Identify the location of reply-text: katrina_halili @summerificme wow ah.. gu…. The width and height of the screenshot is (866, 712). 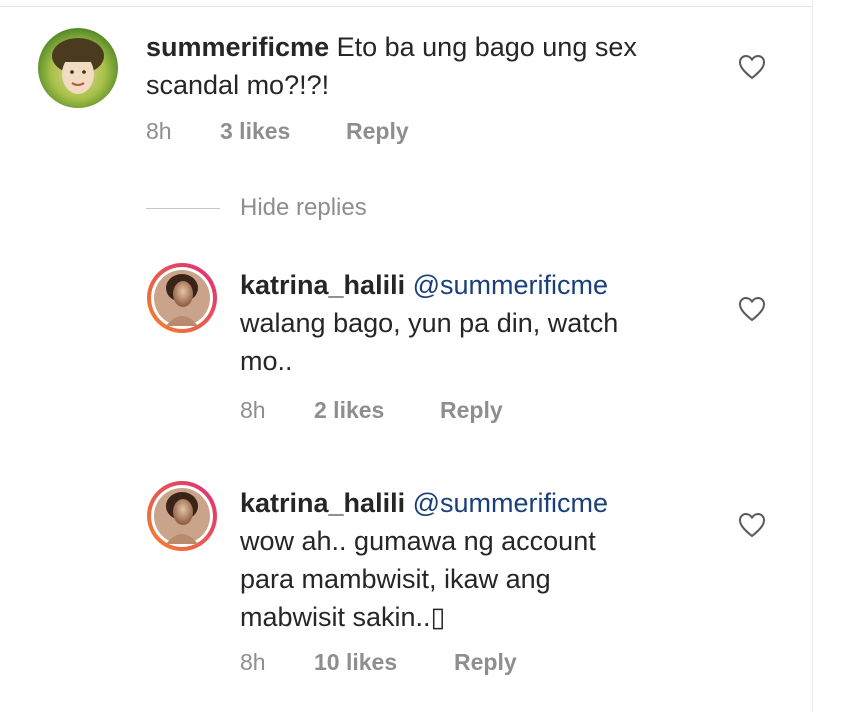
(475, 560).